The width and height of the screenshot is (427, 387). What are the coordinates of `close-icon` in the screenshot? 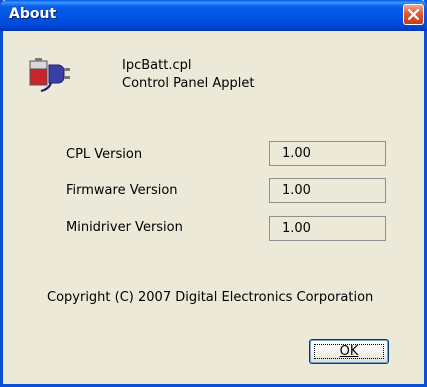 It's located at (413, 14).